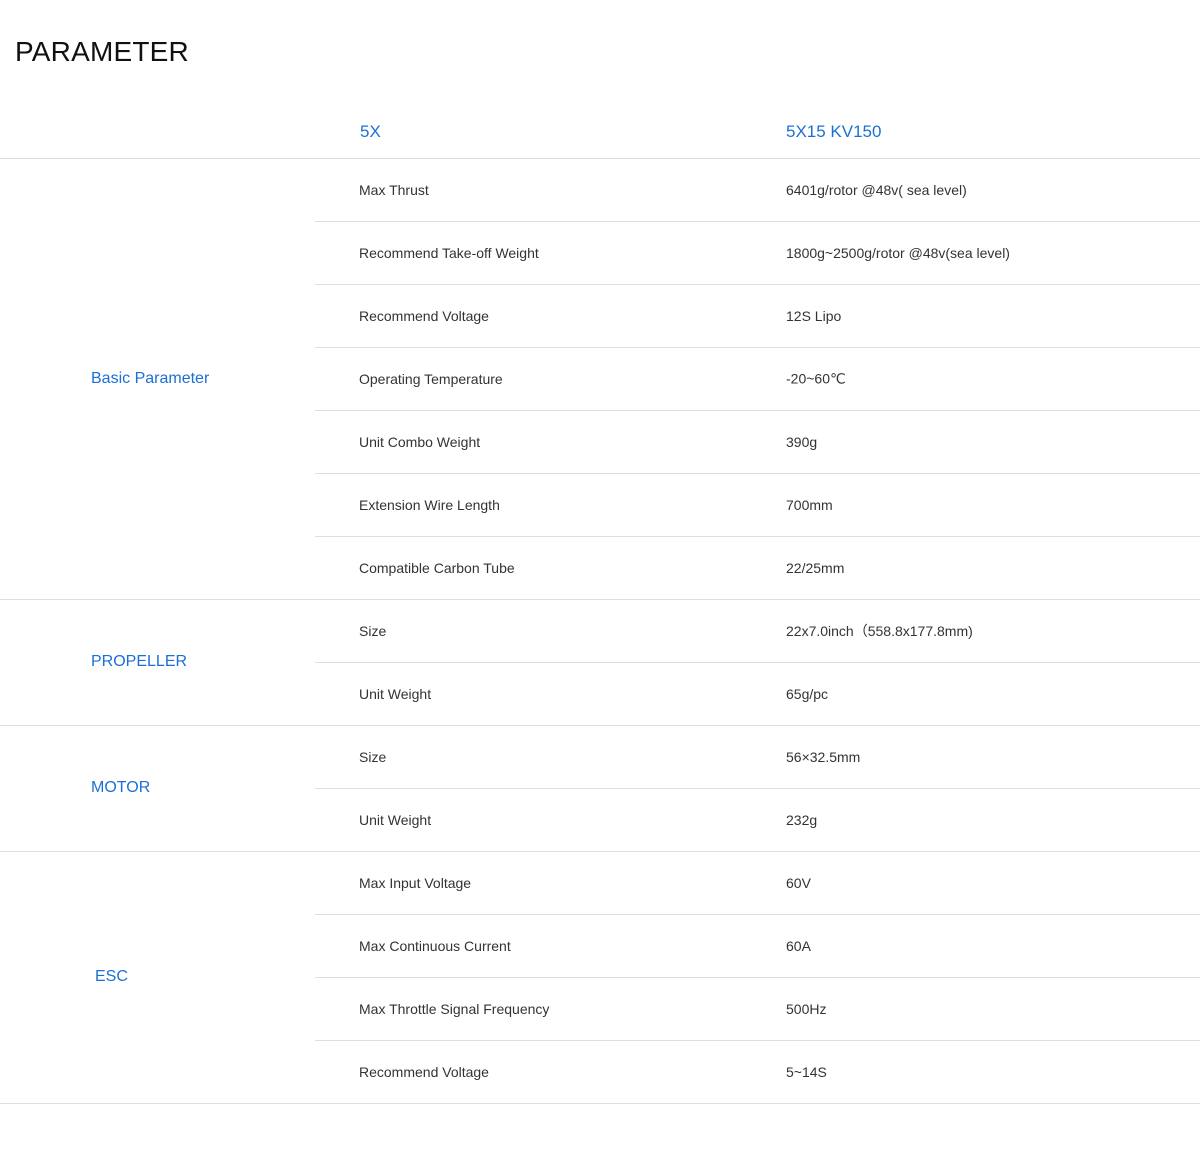 This screenshot has height=1170, width=1200. What do you see at coordinates (454, 1008) in the screenshot?
I see `spec-label: Max Throttle Signal Frequency` at bounding box center [454, 1008].